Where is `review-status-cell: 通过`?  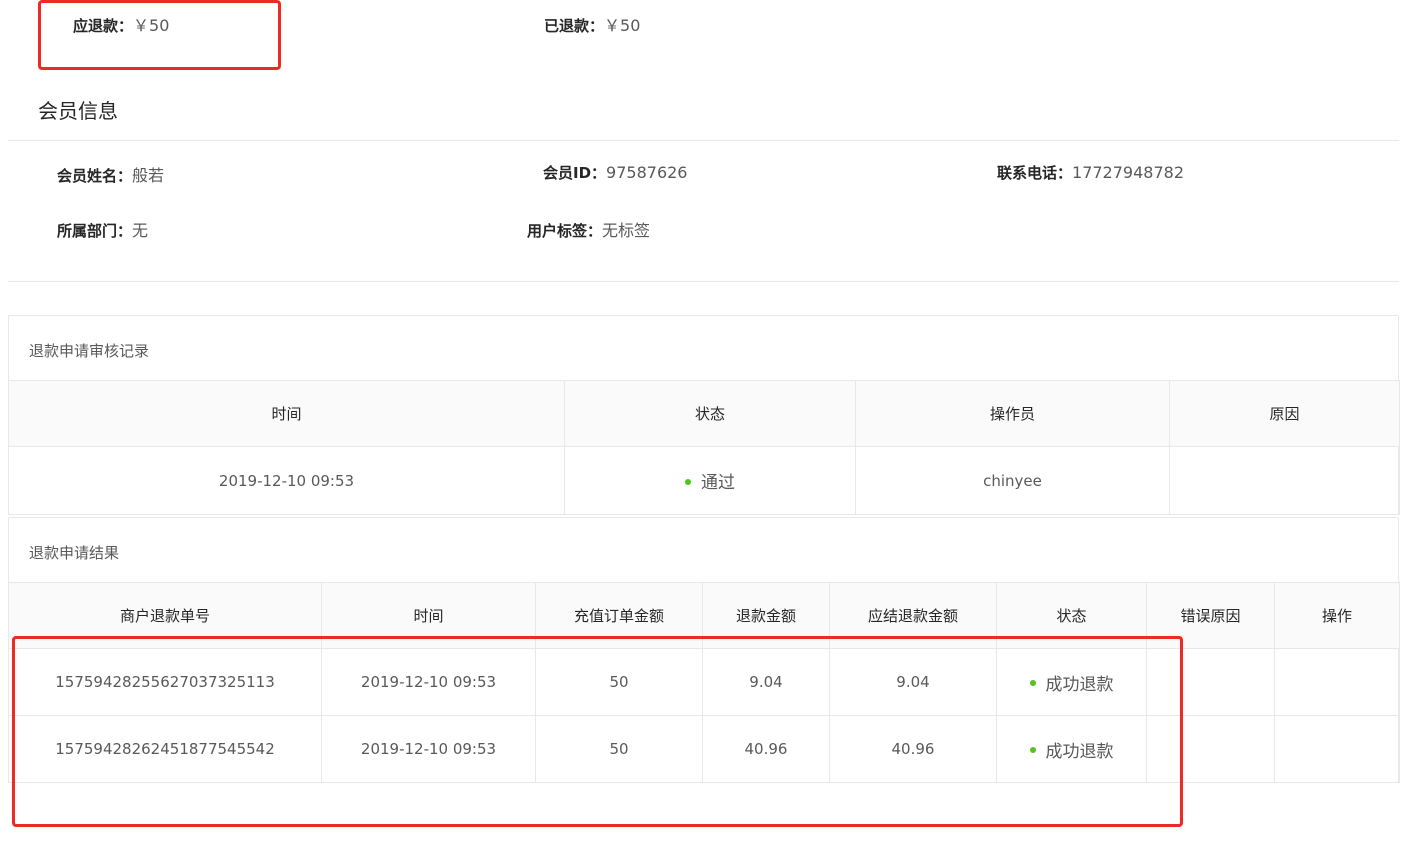
review-status-cell: 通过 is located at coordinates (710, 480).